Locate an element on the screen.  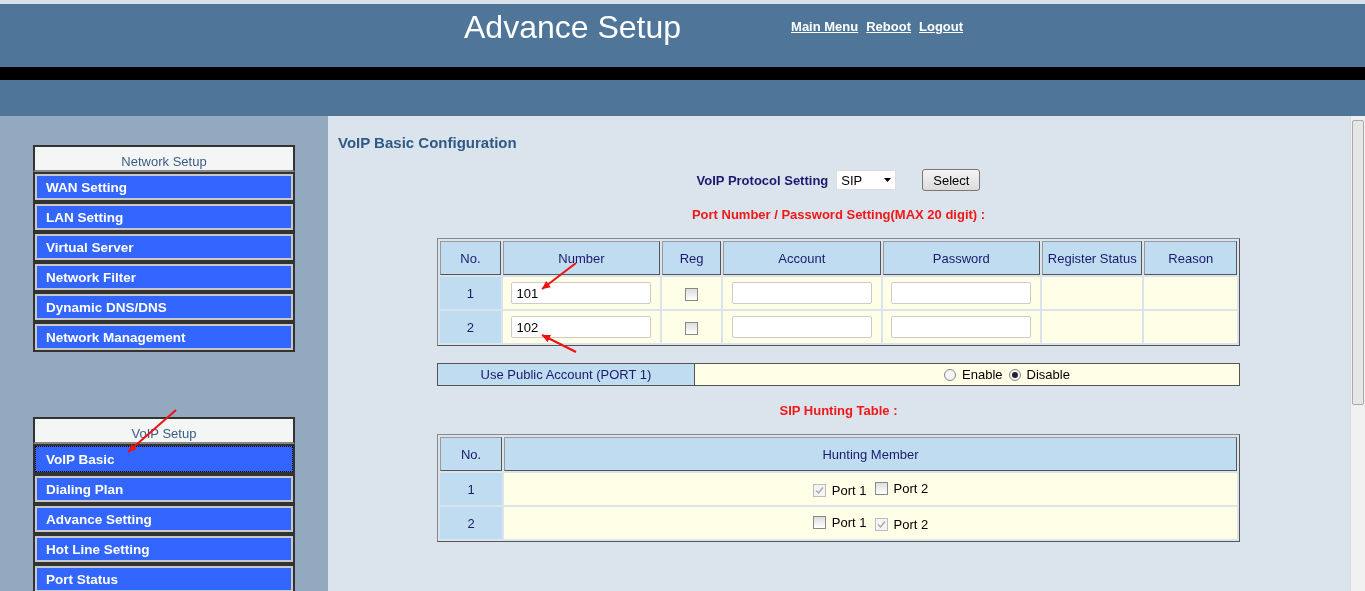
radio-label: Disable is located at coordinates (1048, 374).